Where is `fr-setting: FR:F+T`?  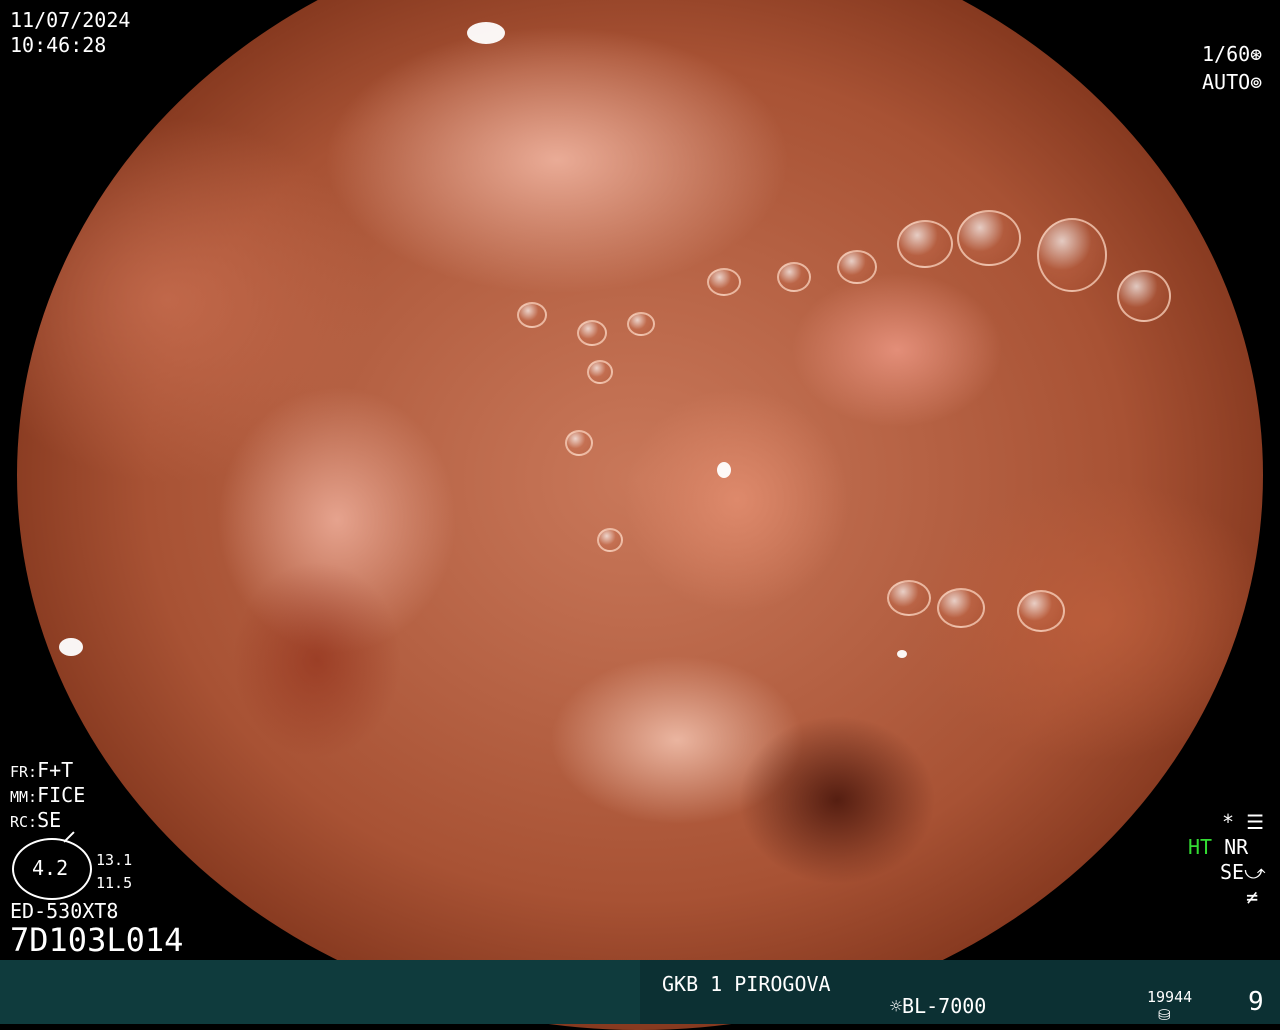
fr-setting: FR:F+T is located at coordinates (41, 771).